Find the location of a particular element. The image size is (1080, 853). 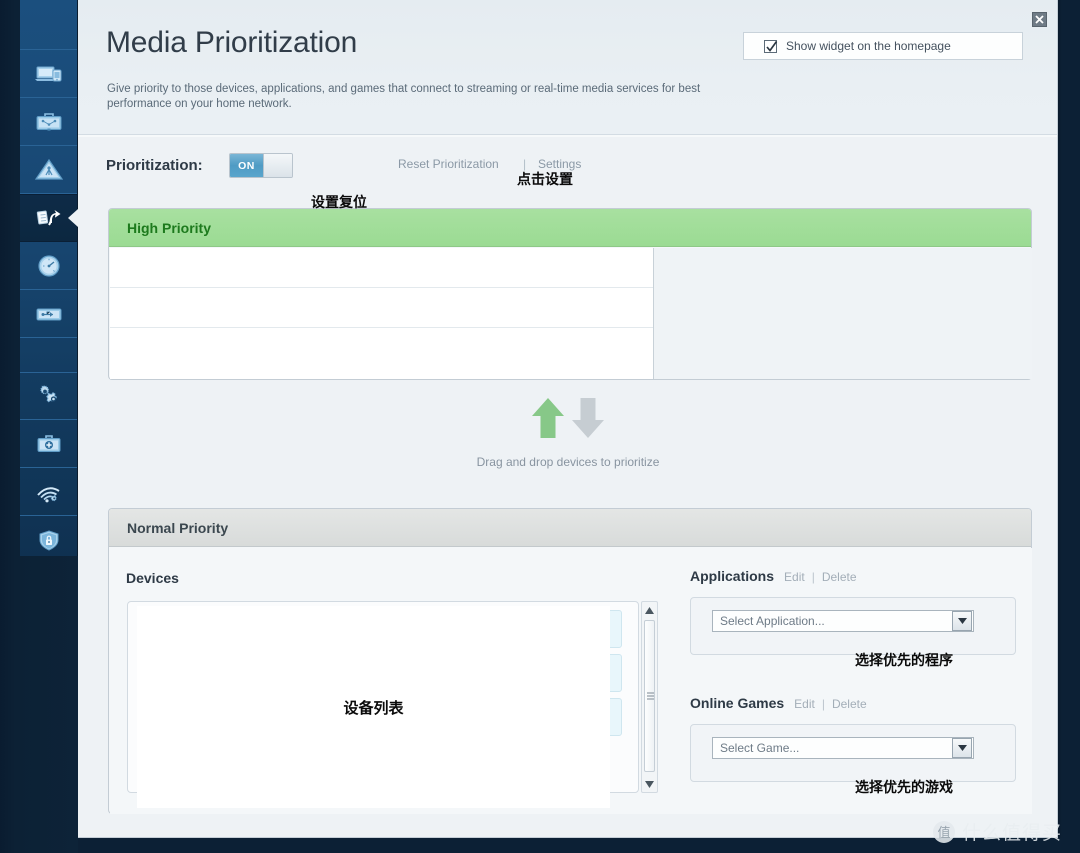

sidebar-nav is located at coordinates (49, 278).